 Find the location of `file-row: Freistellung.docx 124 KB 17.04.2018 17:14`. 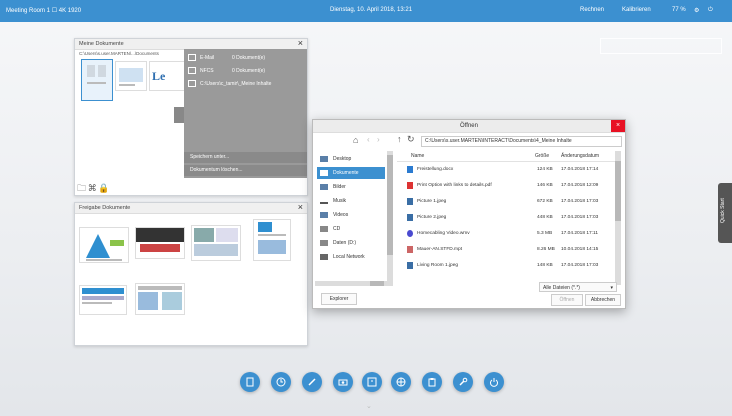

file-row: Freistellung.docx 124 KB 17.04.2018 17:14 is located at coordinates (506, 169).